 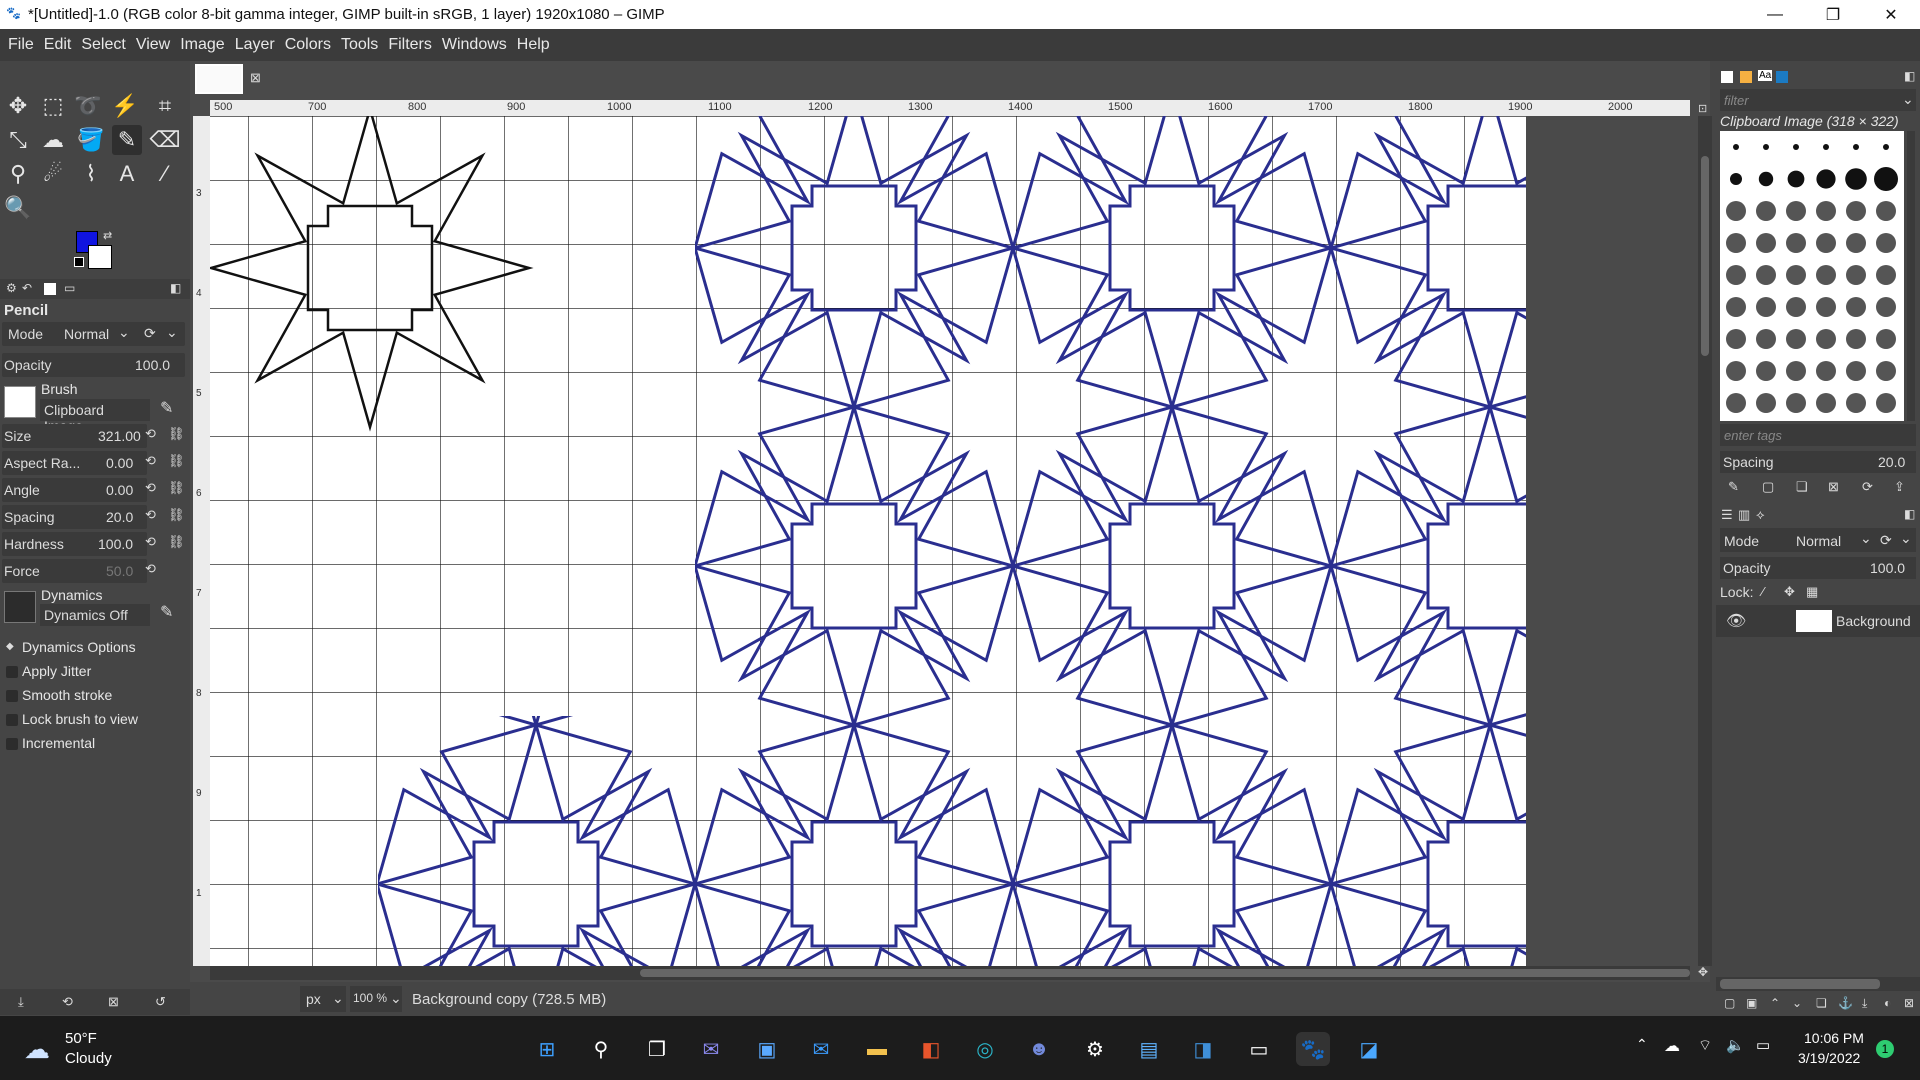 I want to click on angle-value: 0.00, so click(x=119, y=490).